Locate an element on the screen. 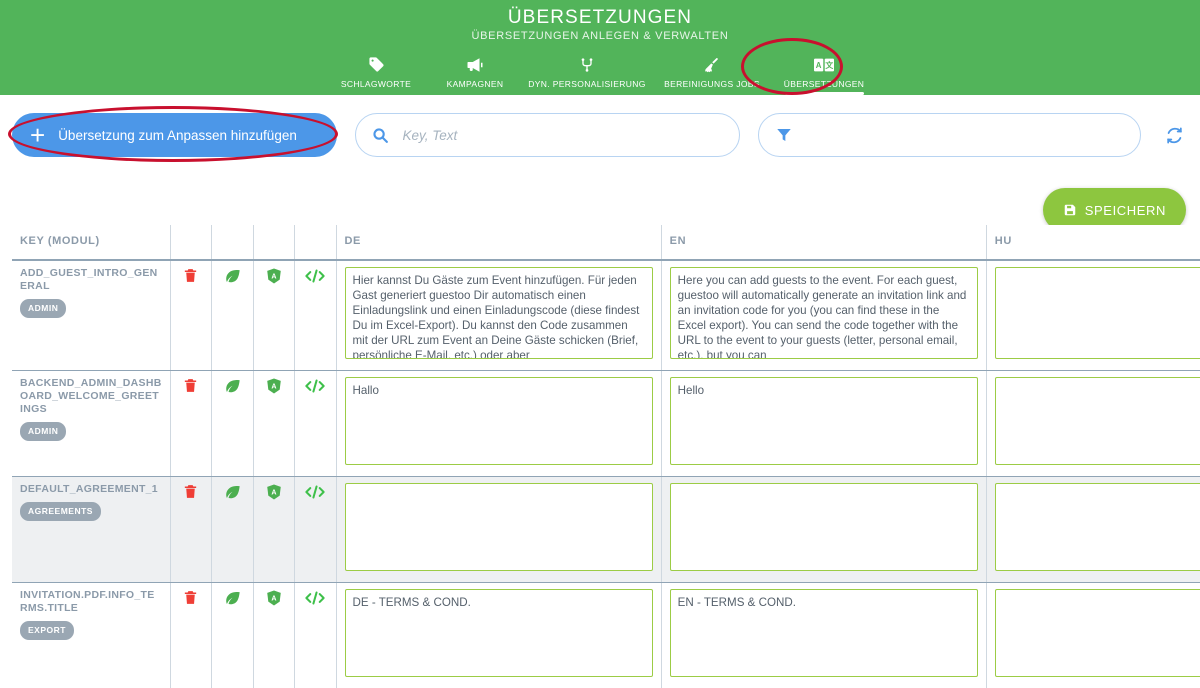  nav-item-uebersetzungen: A 文 ÜBERSETZUNGEN is located at coordinates (824, 75).